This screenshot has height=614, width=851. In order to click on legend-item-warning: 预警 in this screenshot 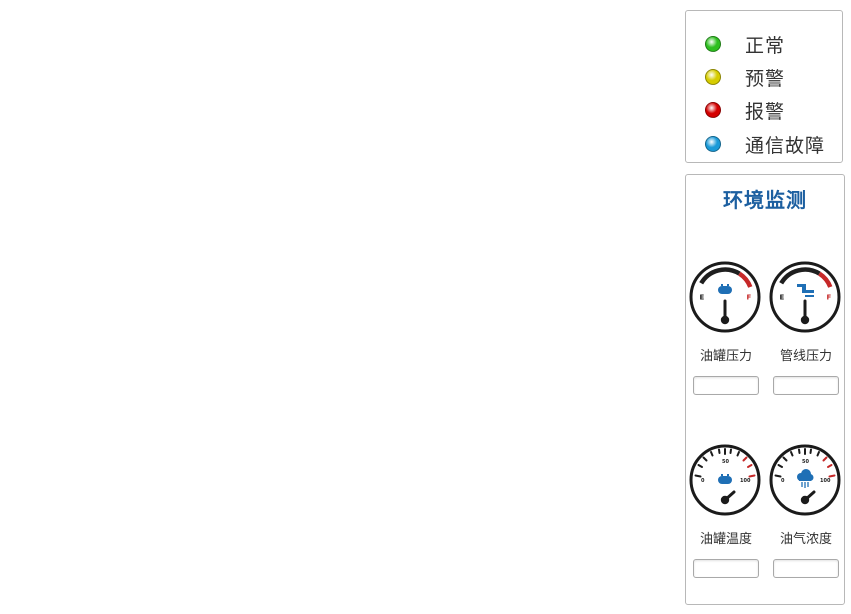, I will do `click(745, 77)`.